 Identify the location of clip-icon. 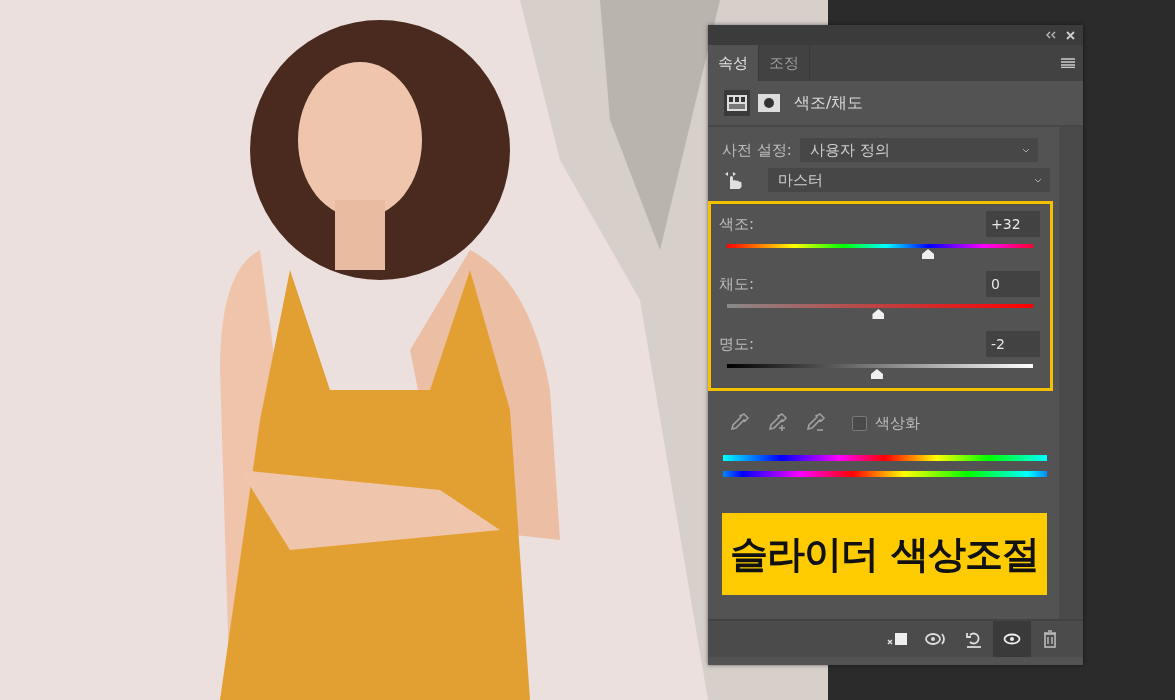
(898, 639).